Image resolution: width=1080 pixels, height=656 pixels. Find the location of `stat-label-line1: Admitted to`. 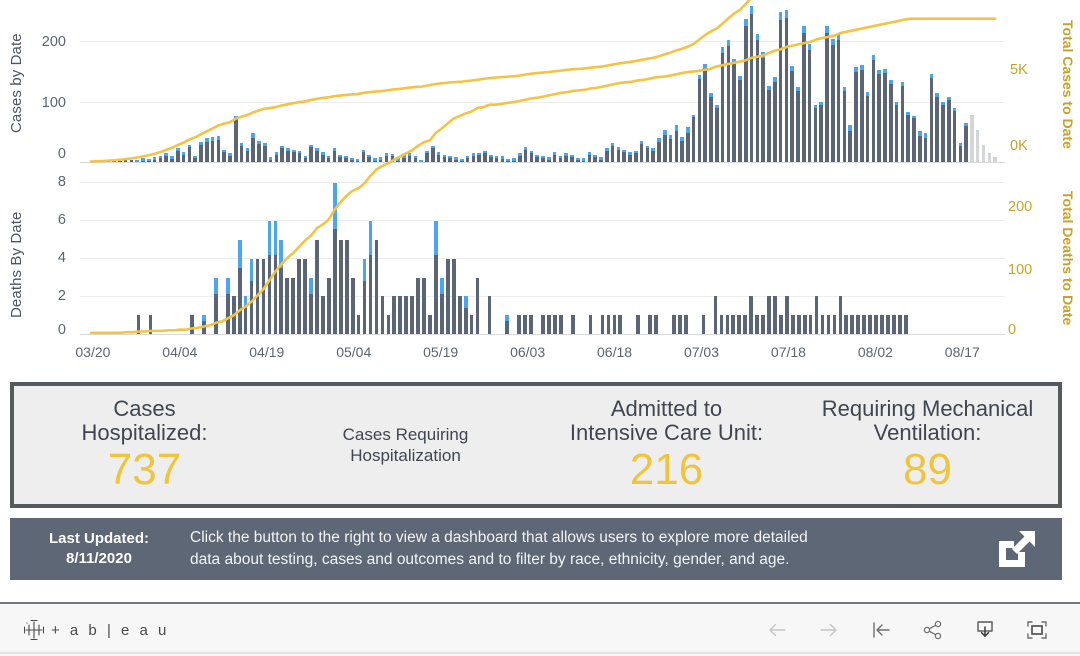

stat-label-line1: Admitted to is located at coordinates (666, 408).